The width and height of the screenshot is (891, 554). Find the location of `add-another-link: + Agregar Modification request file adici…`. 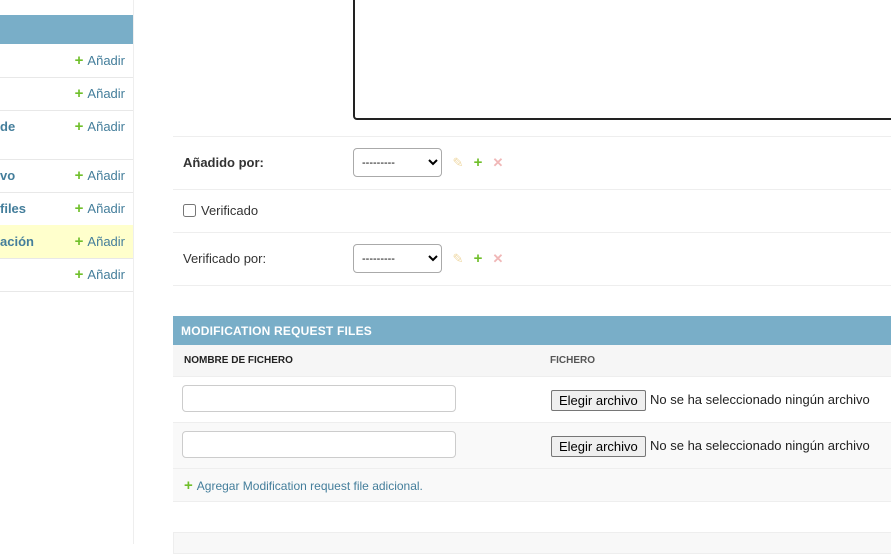

add-another-link: + Agregar Modification request file adici… is located at coordinates (303, 485).